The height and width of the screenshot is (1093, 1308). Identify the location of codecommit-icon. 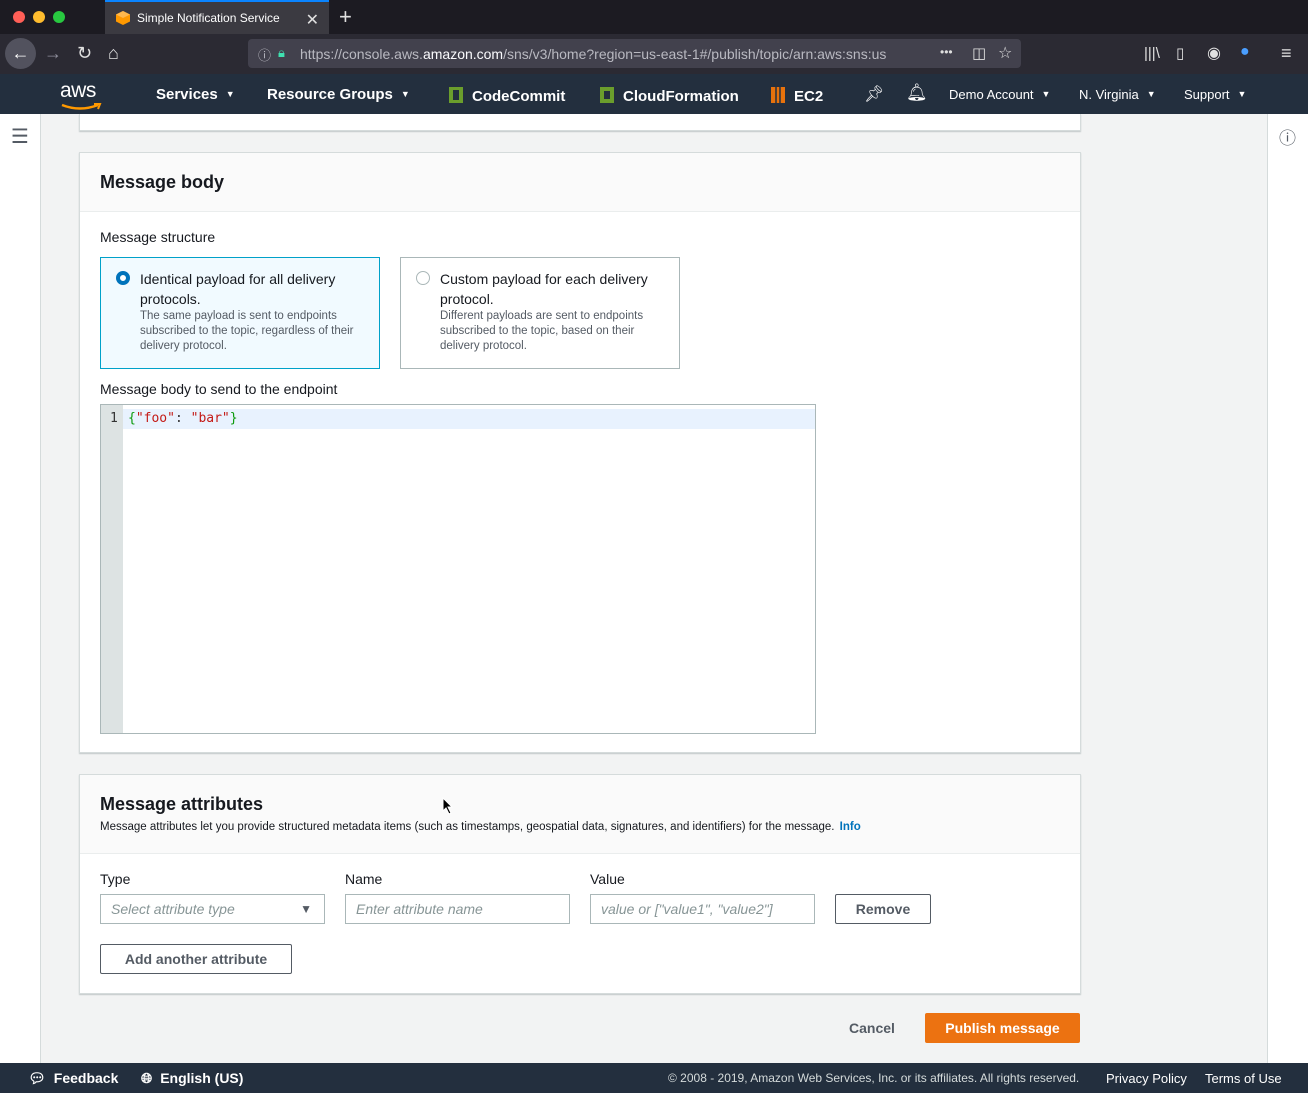
(456, 95).